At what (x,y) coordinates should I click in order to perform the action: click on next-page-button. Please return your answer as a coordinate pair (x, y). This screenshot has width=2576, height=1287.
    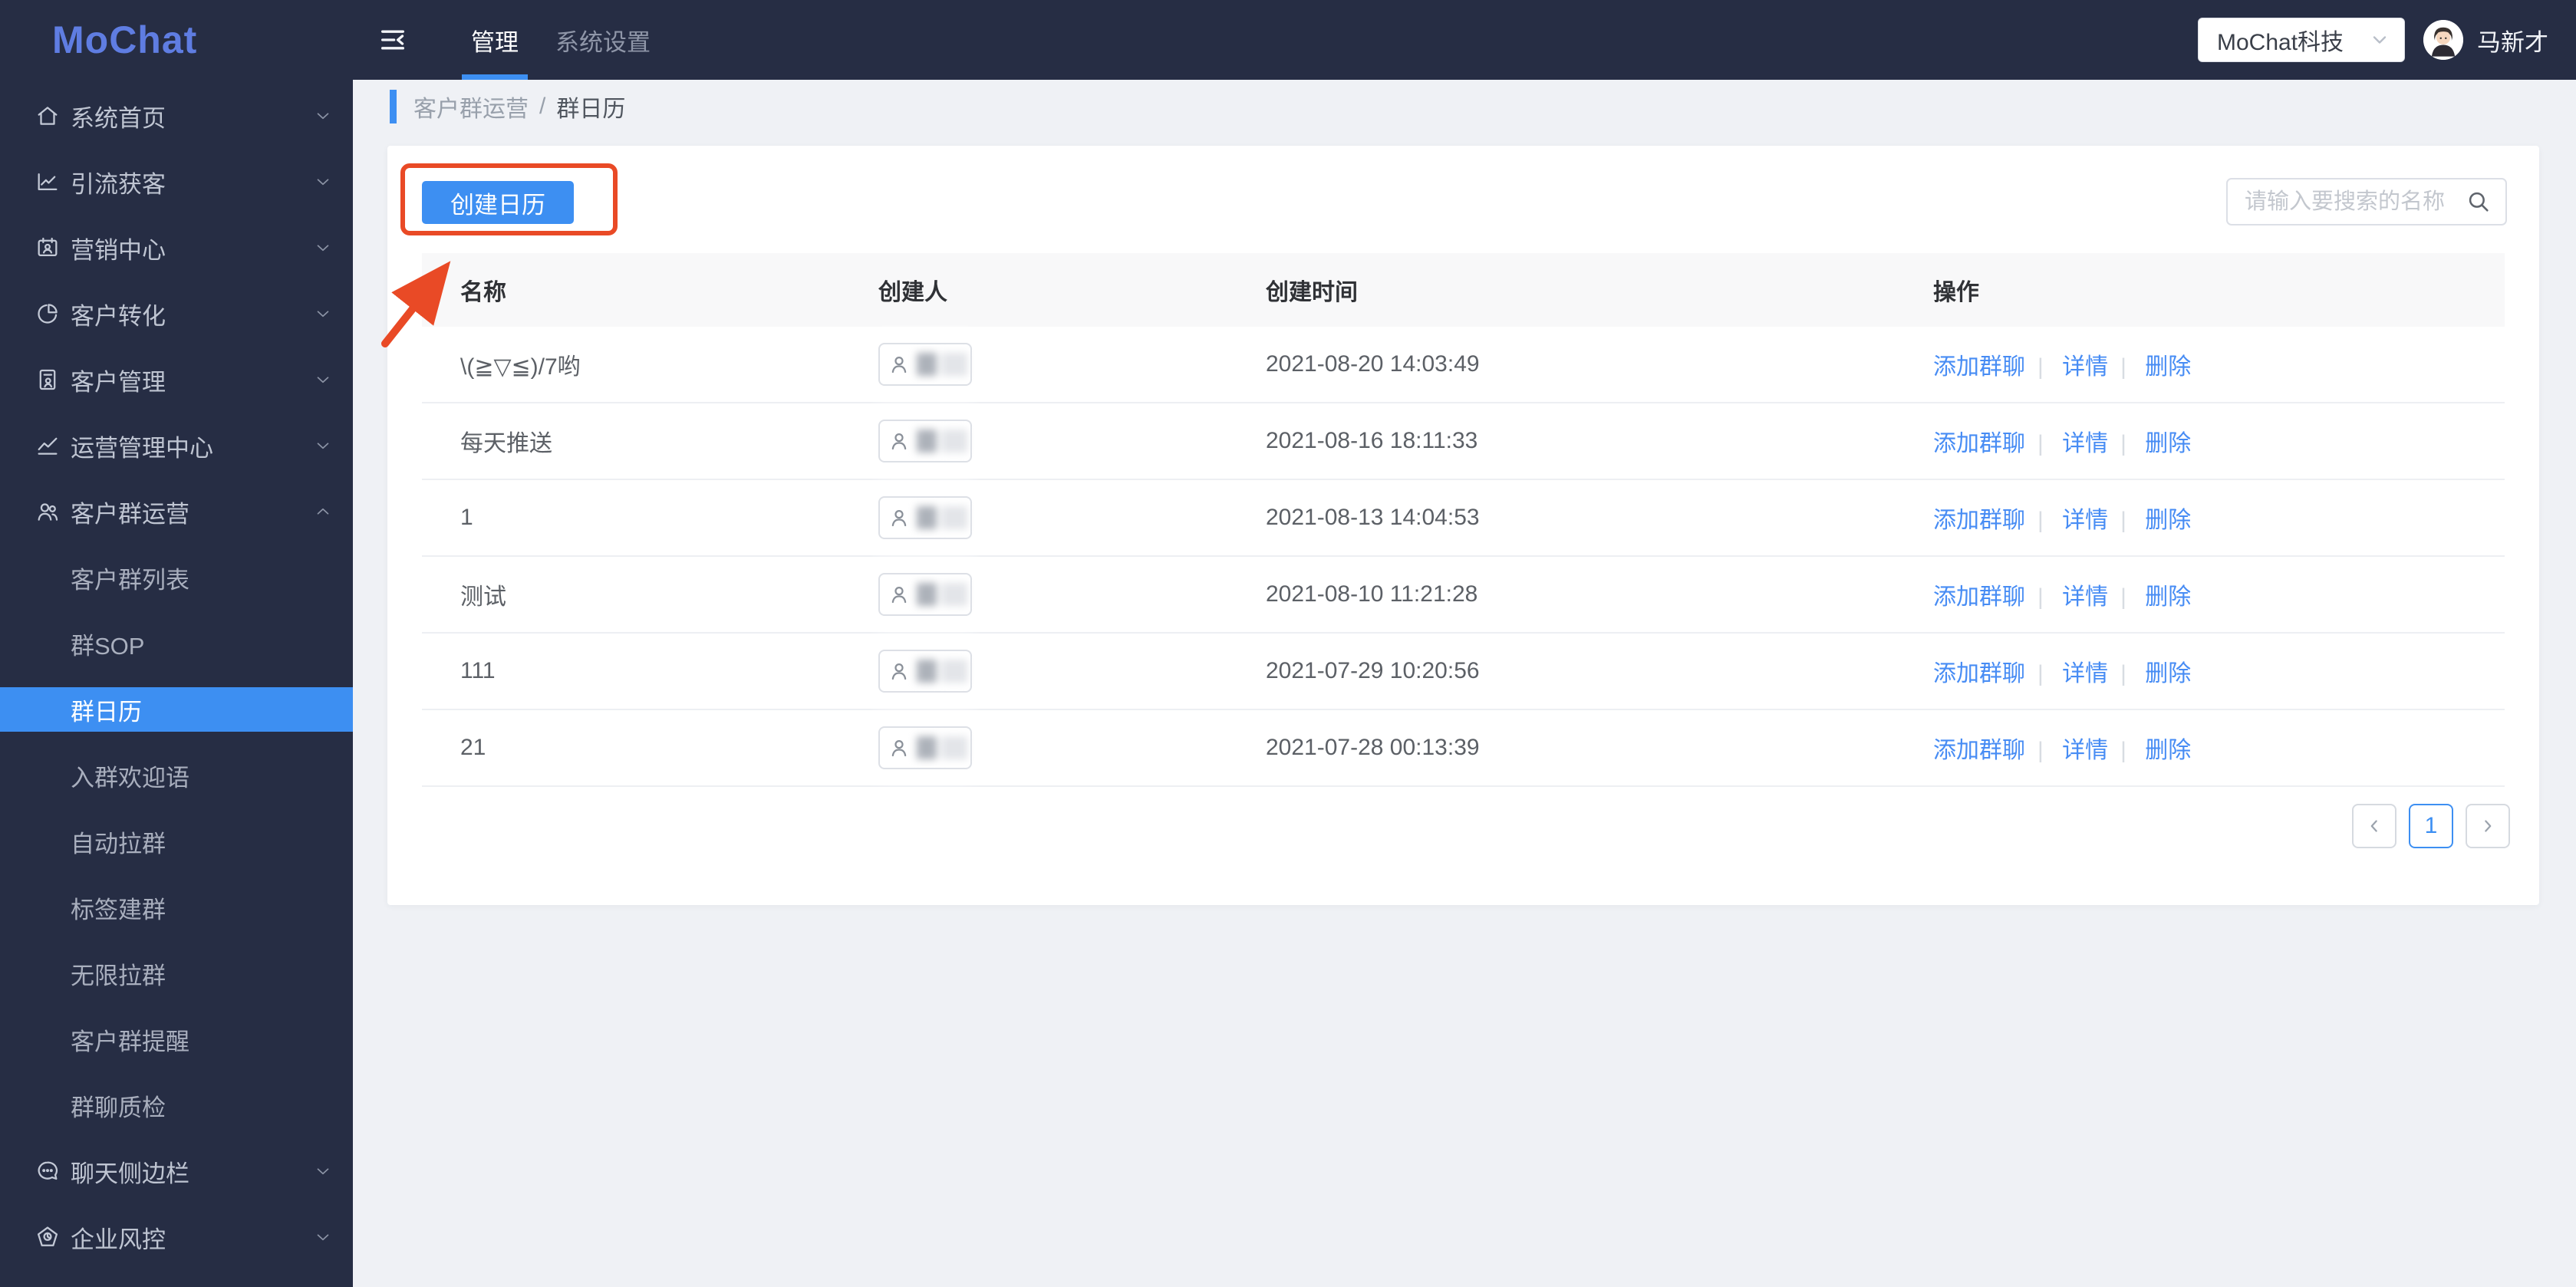
    Looking at the image, I should click on (2488, 826).